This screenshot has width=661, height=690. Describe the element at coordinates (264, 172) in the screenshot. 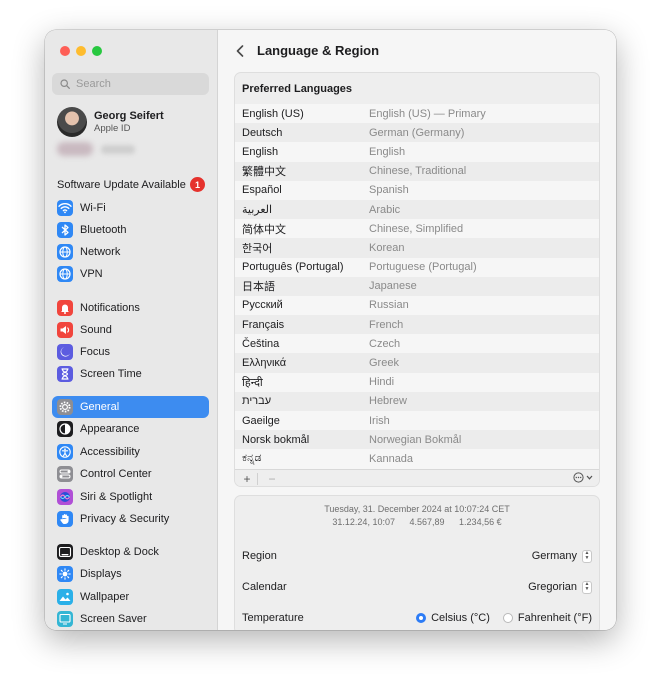

I see `language-native-name: 繁體中文` at that location.